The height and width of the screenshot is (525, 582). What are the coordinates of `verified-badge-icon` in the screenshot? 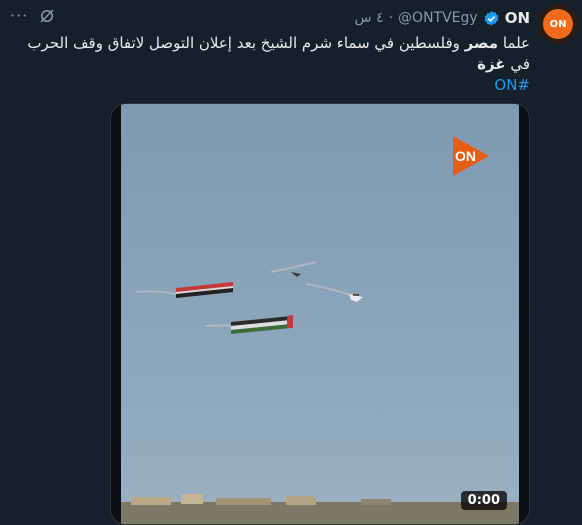 It's located at (491, 18).